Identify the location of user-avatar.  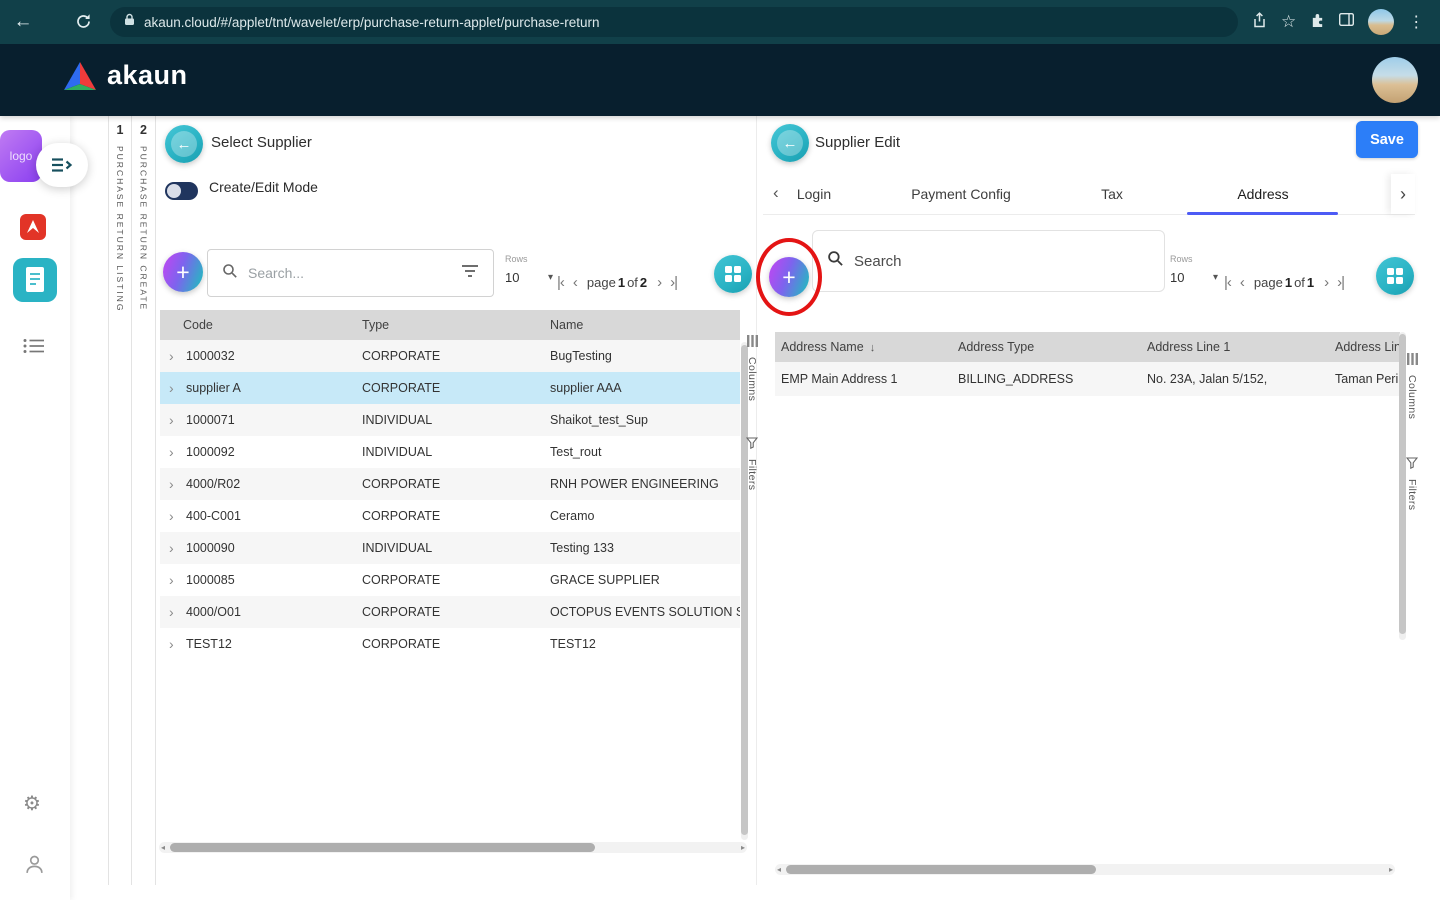
(1395, 80).